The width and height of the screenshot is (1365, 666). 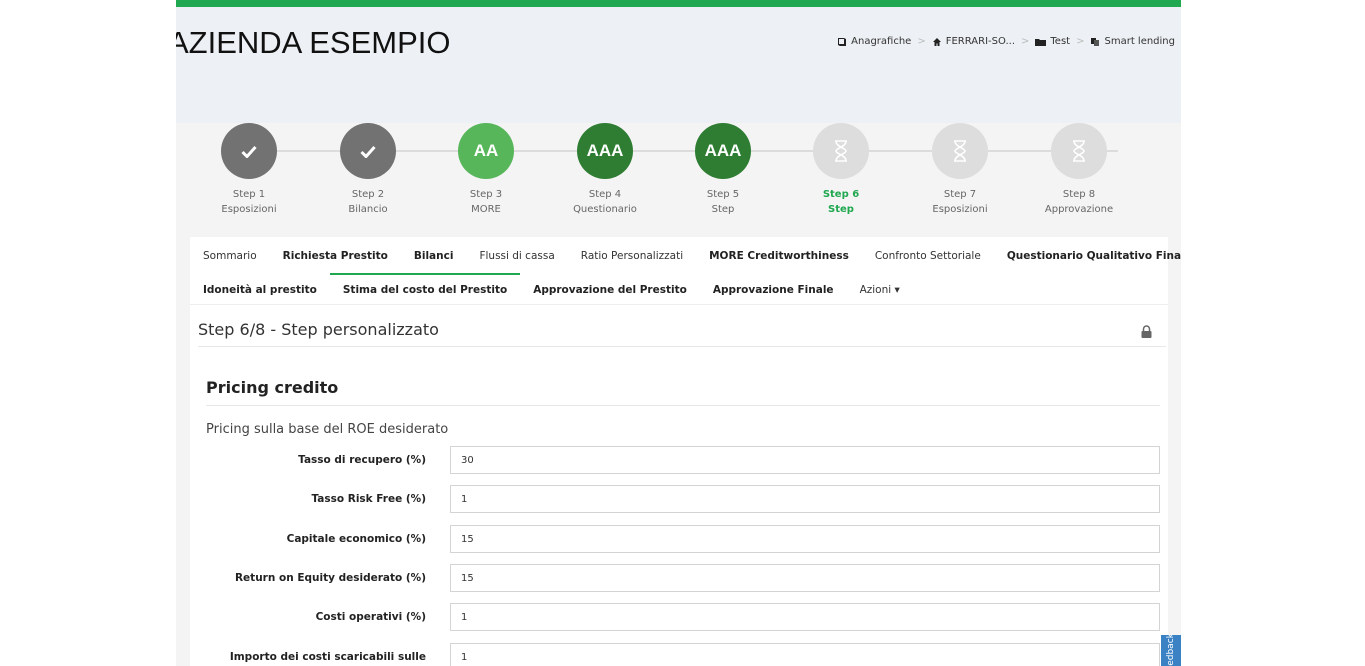 I want to click on field-capitale-economico: Capitale economico (%), so click(x=679, y=539).